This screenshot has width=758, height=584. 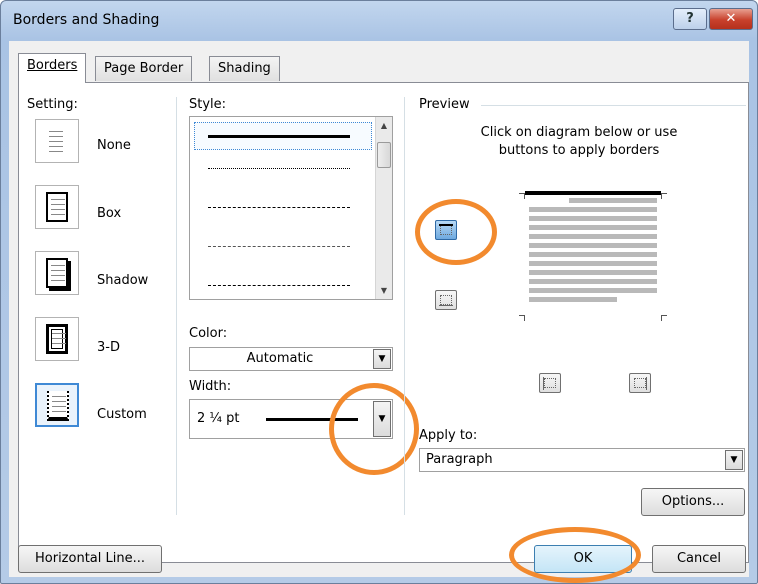 What do you see at coordinates (384, 290) in the screenshot?
I see `scroll-down-icon: ▼` at bounding box center [384, 290].